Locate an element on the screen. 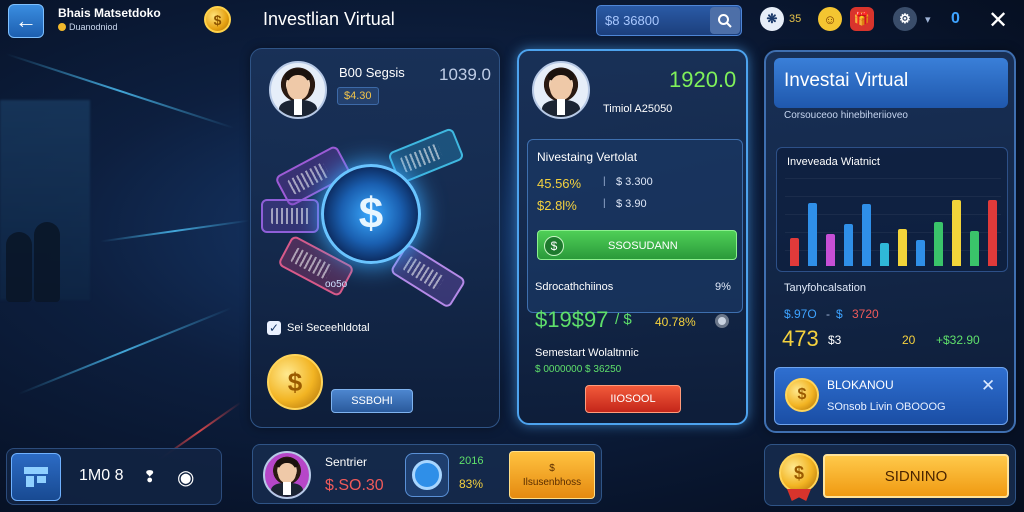  search-button is located at coordinates (725, 20).